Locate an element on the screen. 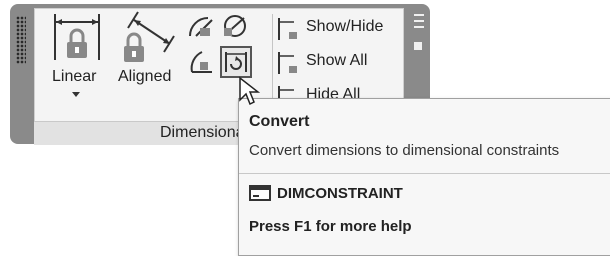 Image resolution: width=610 pixels, height=256 pixels. radial-icon is located at coordinates (201, 61).